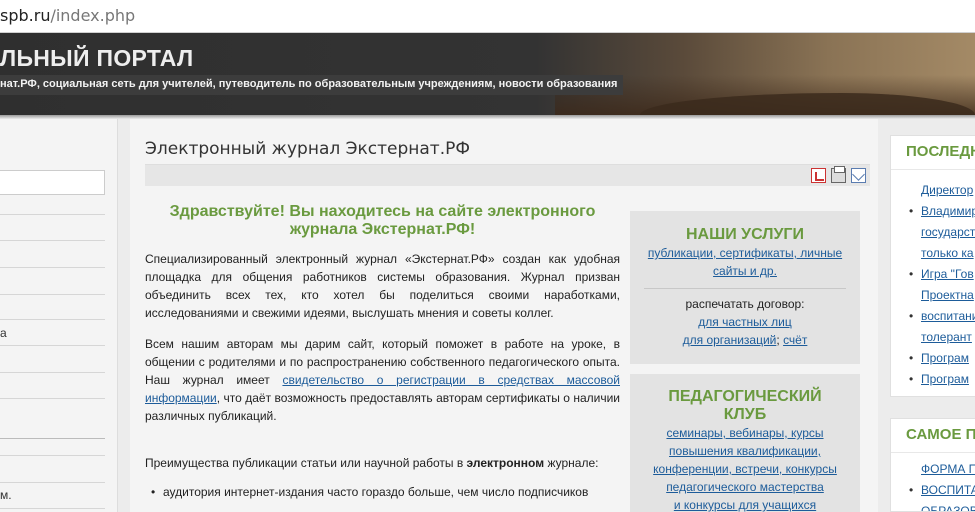 The height and width of the screenshot is (512, 975). I want to click on list-item: воспитани, so click(939, 316).